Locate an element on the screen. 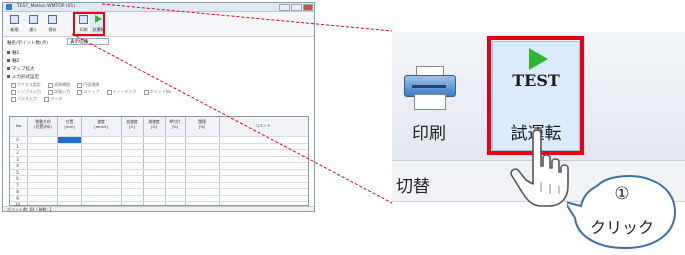 This screenshot has width=685, height=255. option-checkbox: ポイントNo is located at coordinates (157, 92).